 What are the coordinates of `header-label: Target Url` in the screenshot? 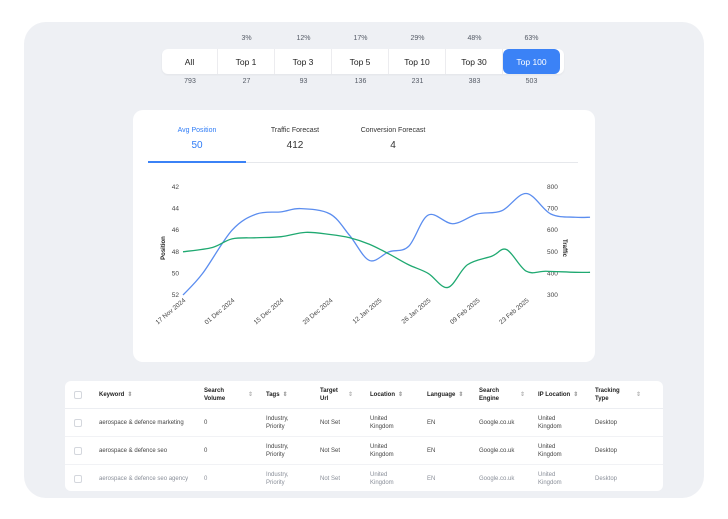 It's located at (329, 394).